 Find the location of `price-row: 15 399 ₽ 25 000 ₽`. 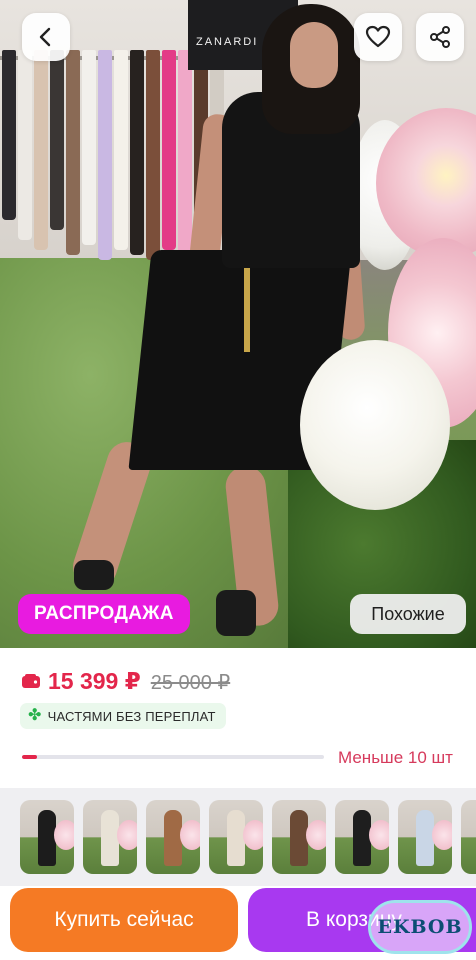

price-row: 15 399 ₽ 25 000 ₽ is located at coordinates (126, 681).